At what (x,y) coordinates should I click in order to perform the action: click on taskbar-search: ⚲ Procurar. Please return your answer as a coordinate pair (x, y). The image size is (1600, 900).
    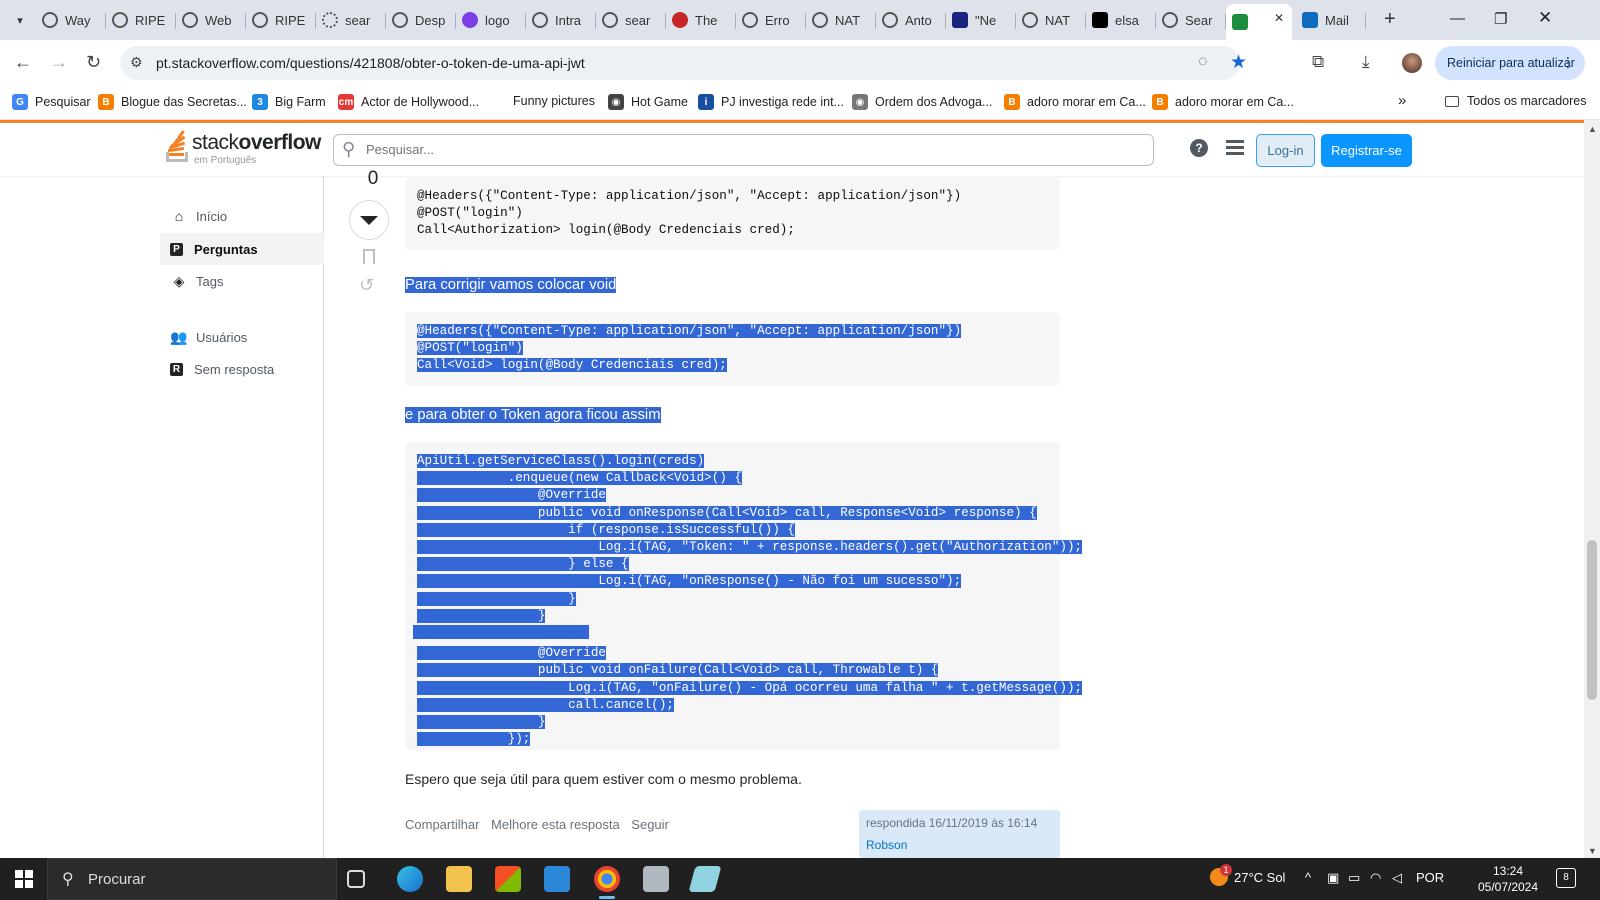
    Looking at the image, I should click on (192, 879).